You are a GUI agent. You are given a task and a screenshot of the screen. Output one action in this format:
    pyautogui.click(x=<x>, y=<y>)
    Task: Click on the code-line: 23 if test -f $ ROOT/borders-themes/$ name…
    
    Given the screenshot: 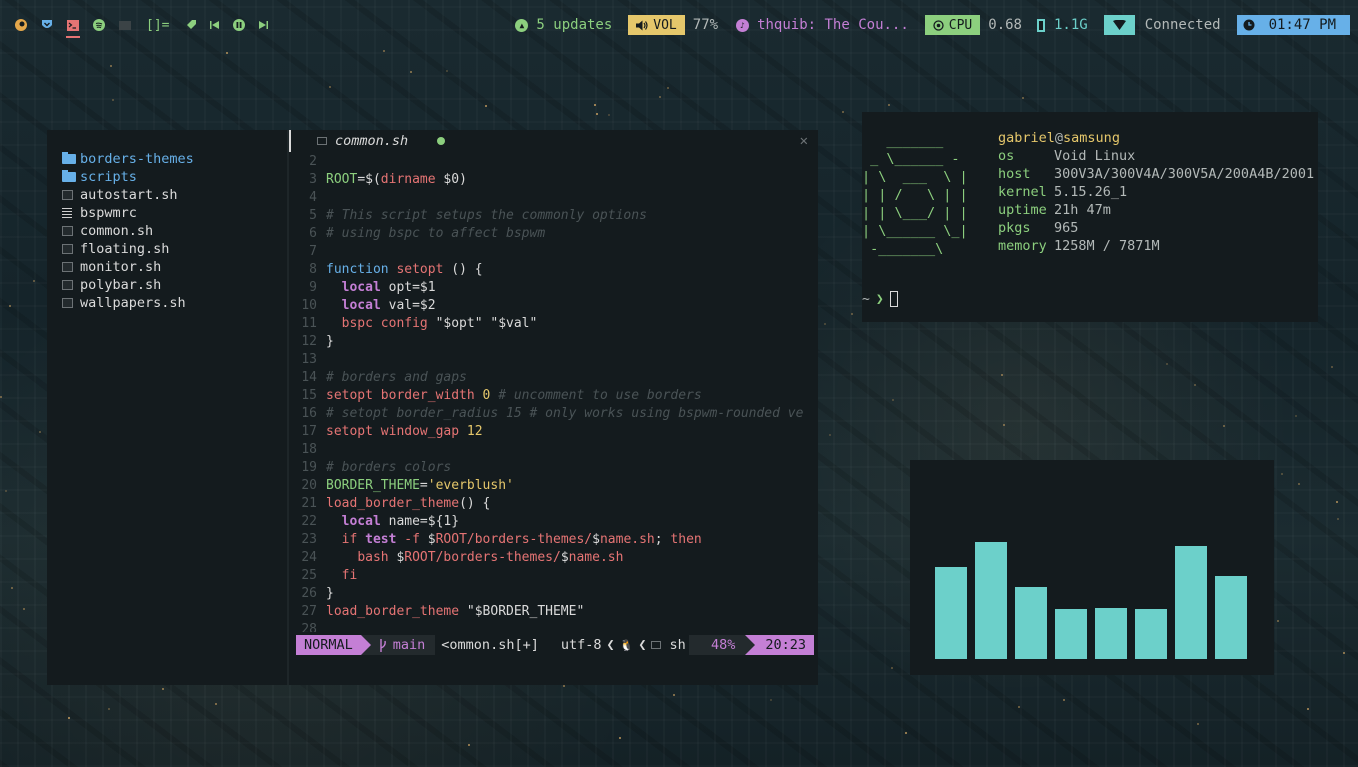 What is the action you would take?
    pyautogui.click(x=553, y=539)
    